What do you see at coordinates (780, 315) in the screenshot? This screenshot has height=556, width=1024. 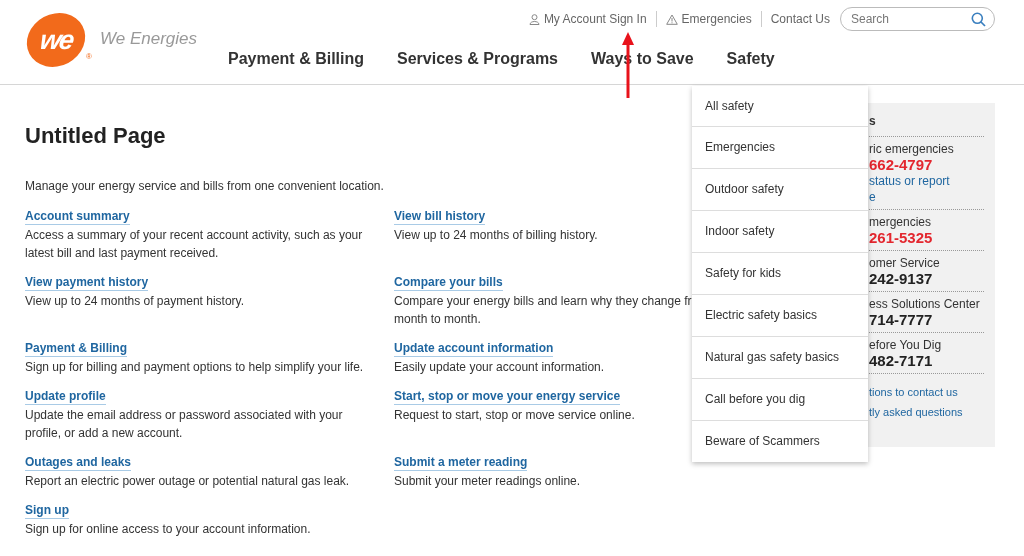 I see `menu-item: Electric safety basics` at bounding box center [780, 315].